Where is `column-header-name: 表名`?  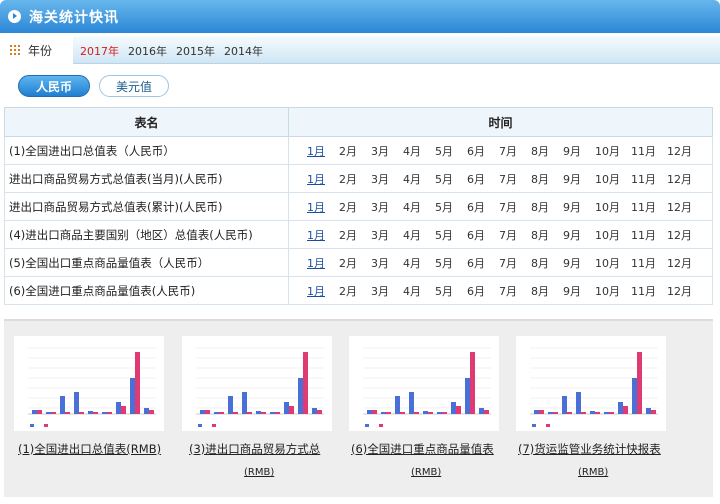
column-header-name: 表名 is located at coordinates (146, 122).